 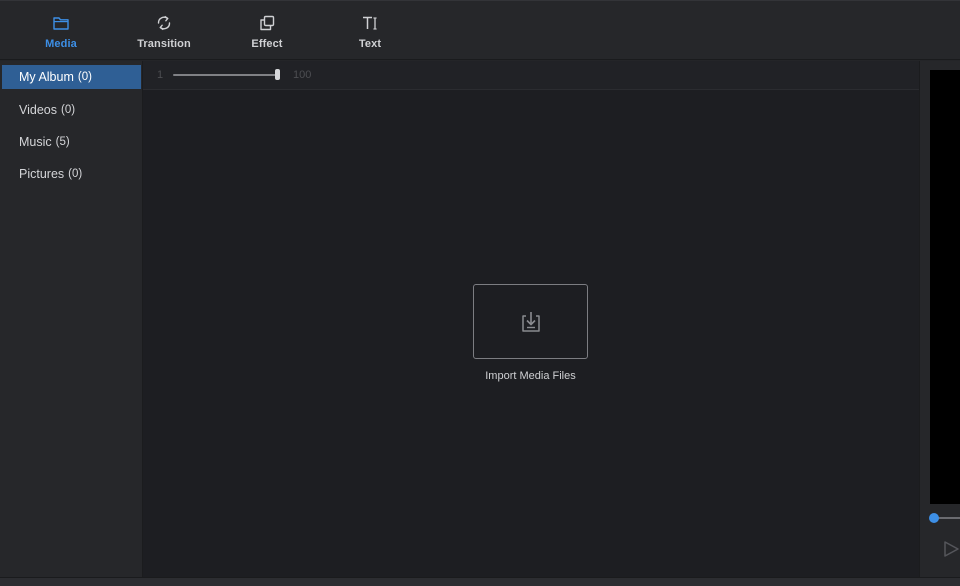 I want to click on zoom-slider-track, so click(x=226, y=75).